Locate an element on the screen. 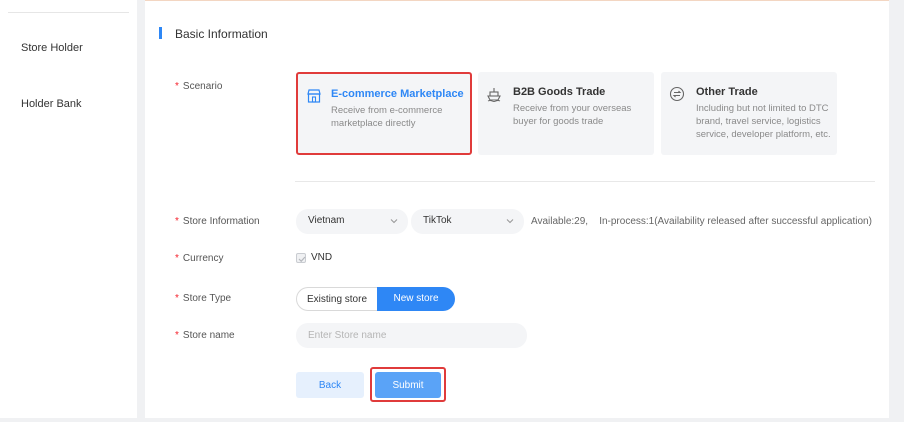 This screenshot has height=422, width=904. section-accent-bar is located at coordinates (160, 33).